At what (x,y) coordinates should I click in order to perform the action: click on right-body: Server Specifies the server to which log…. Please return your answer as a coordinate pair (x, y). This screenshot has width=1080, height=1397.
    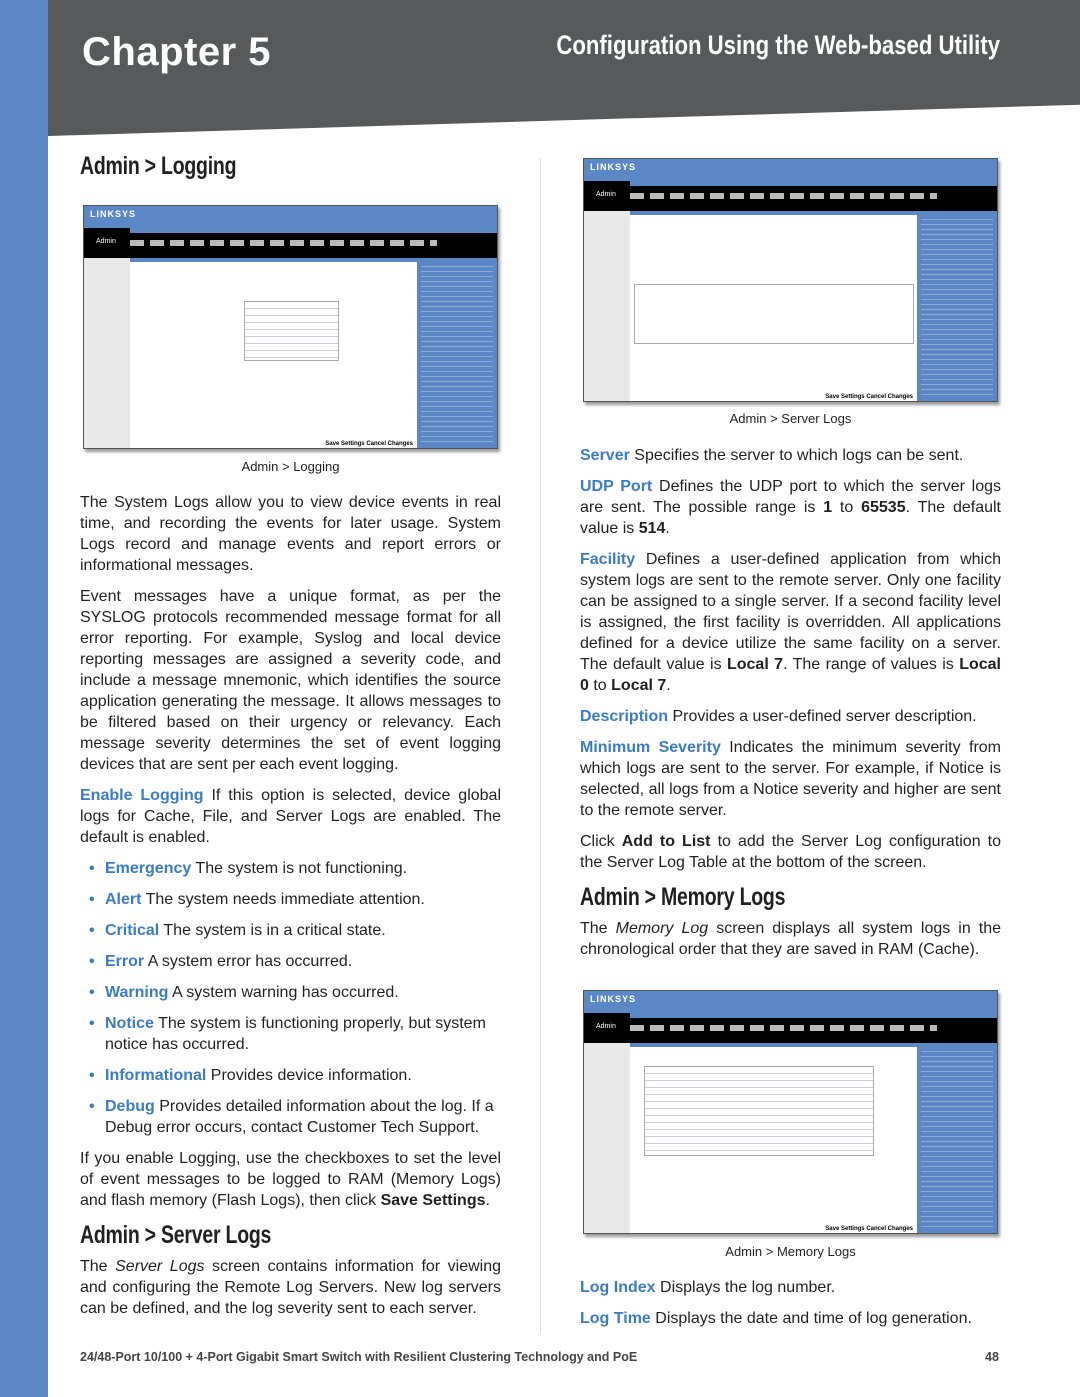
    Looking at the image, I should click on (790, 707).